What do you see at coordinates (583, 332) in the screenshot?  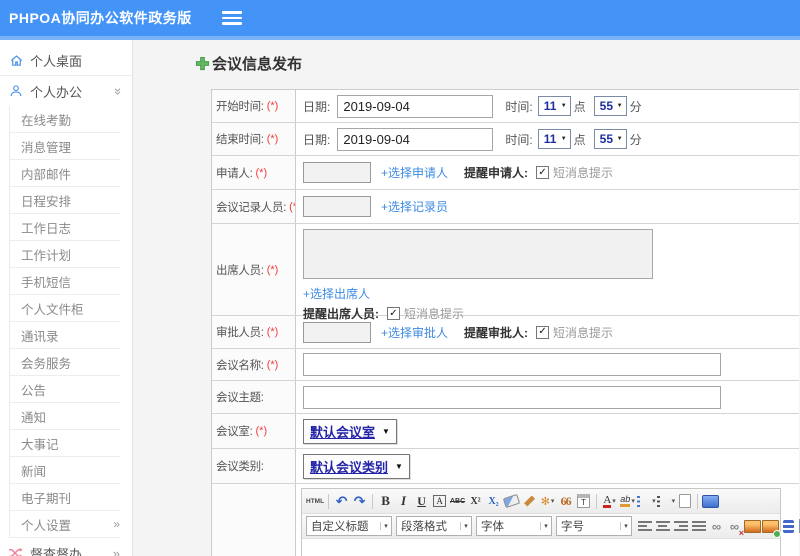 I see `sms-notice-label: 短消息提示` at bounding box center [583, 332].